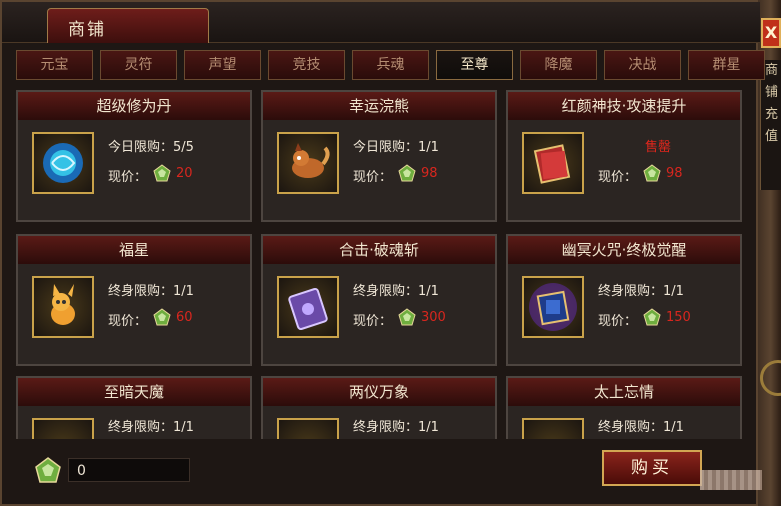 This screenshot has height=506, width=781. What do you see at coordinates (134, 250) in the screenshot?
I see `item-name: 福星` at bounding box center [134, 250].